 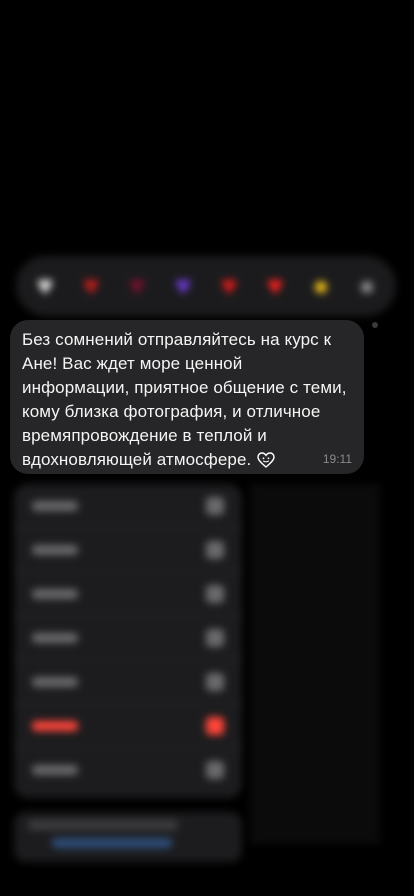 What do you see at coordinates (128, 594) in the screenshot?
I see `menu-item-forward` at bounding box center [128, 594].